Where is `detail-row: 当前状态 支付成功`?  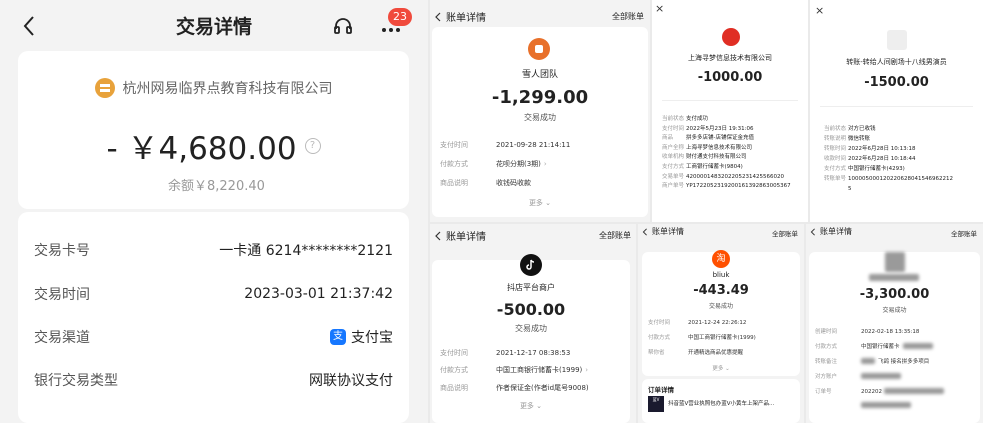
detail-row: 当前状态 支付成功 is located at coordinates (685, 119).